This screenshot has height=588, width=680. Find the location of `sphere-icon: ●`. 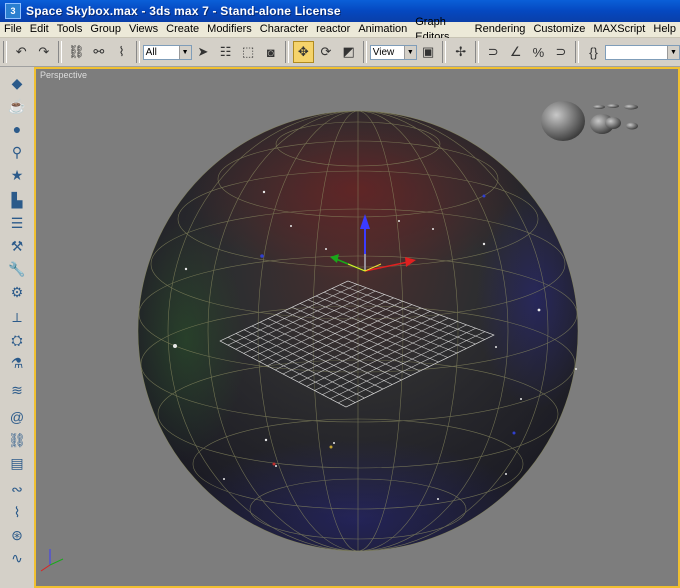

sphere-icon: ● is located at coordinates (17, 129).